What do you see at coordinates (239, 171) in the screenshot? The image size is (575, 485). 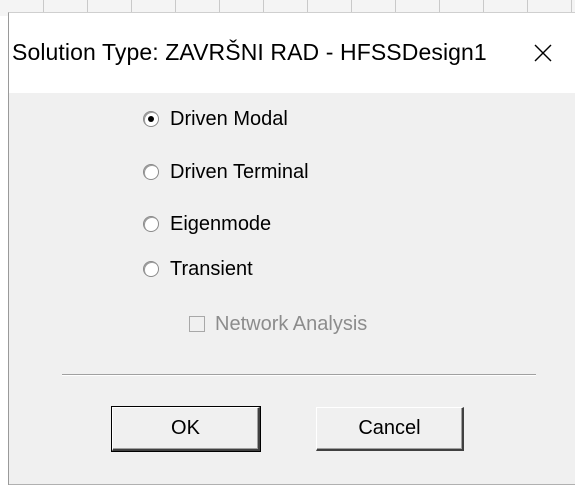 I see `radio-label: Driven Terminal` at bounding box center [239, 171].